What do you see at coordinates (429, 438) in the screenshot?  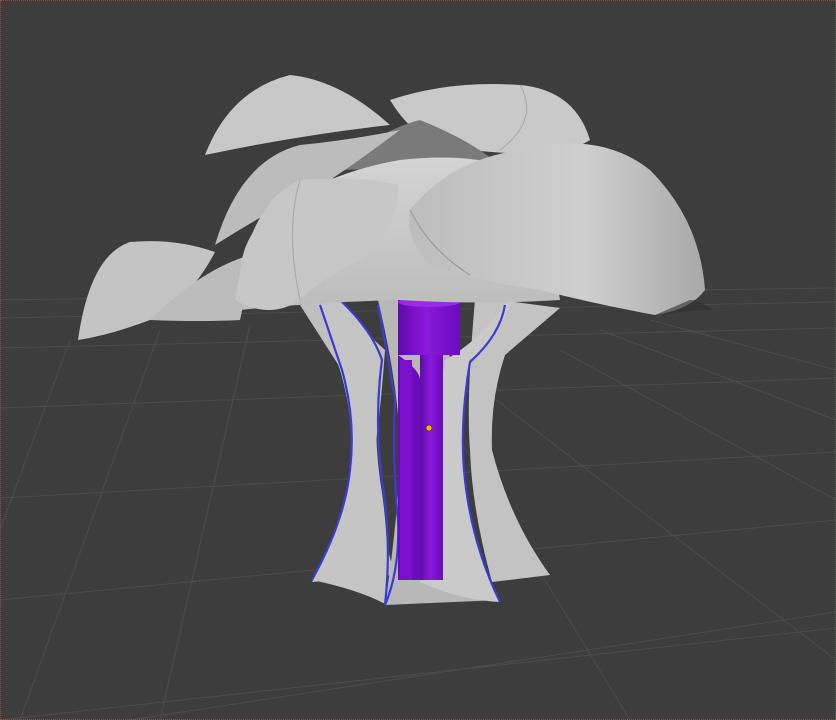 I see `selected-trunk-cylinder` at bounding box center [429, 438].